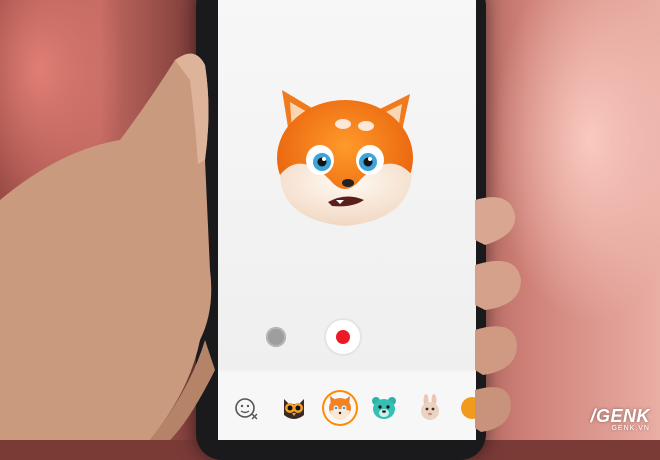 The image size is (660, 460). I want to click on rabbit-icon, so click(430, 407).